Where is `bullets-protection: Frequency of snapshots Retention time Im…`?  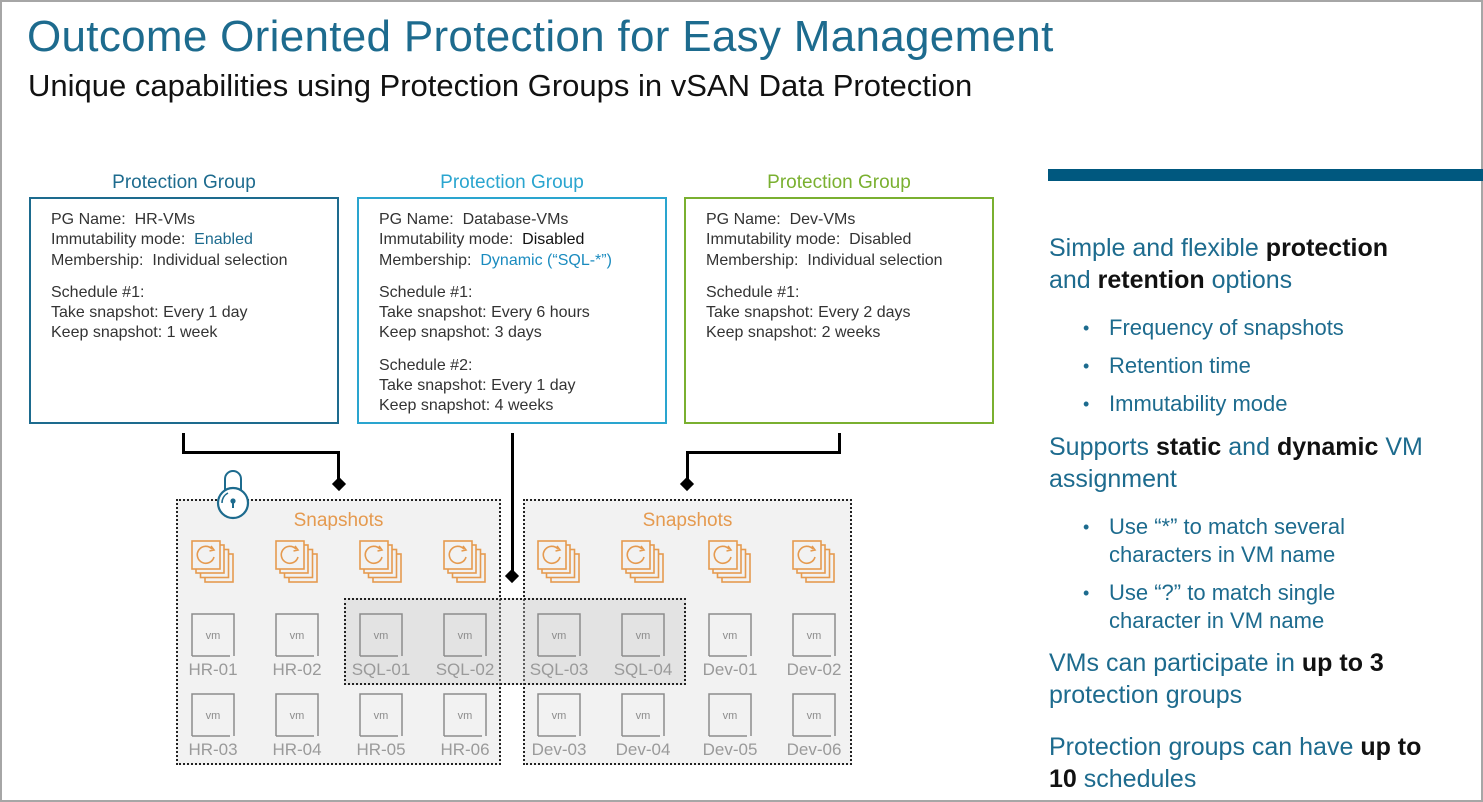 bullets-protection: Frequency of snapshots Retention time Im… is located at coordinates (1259, 366).